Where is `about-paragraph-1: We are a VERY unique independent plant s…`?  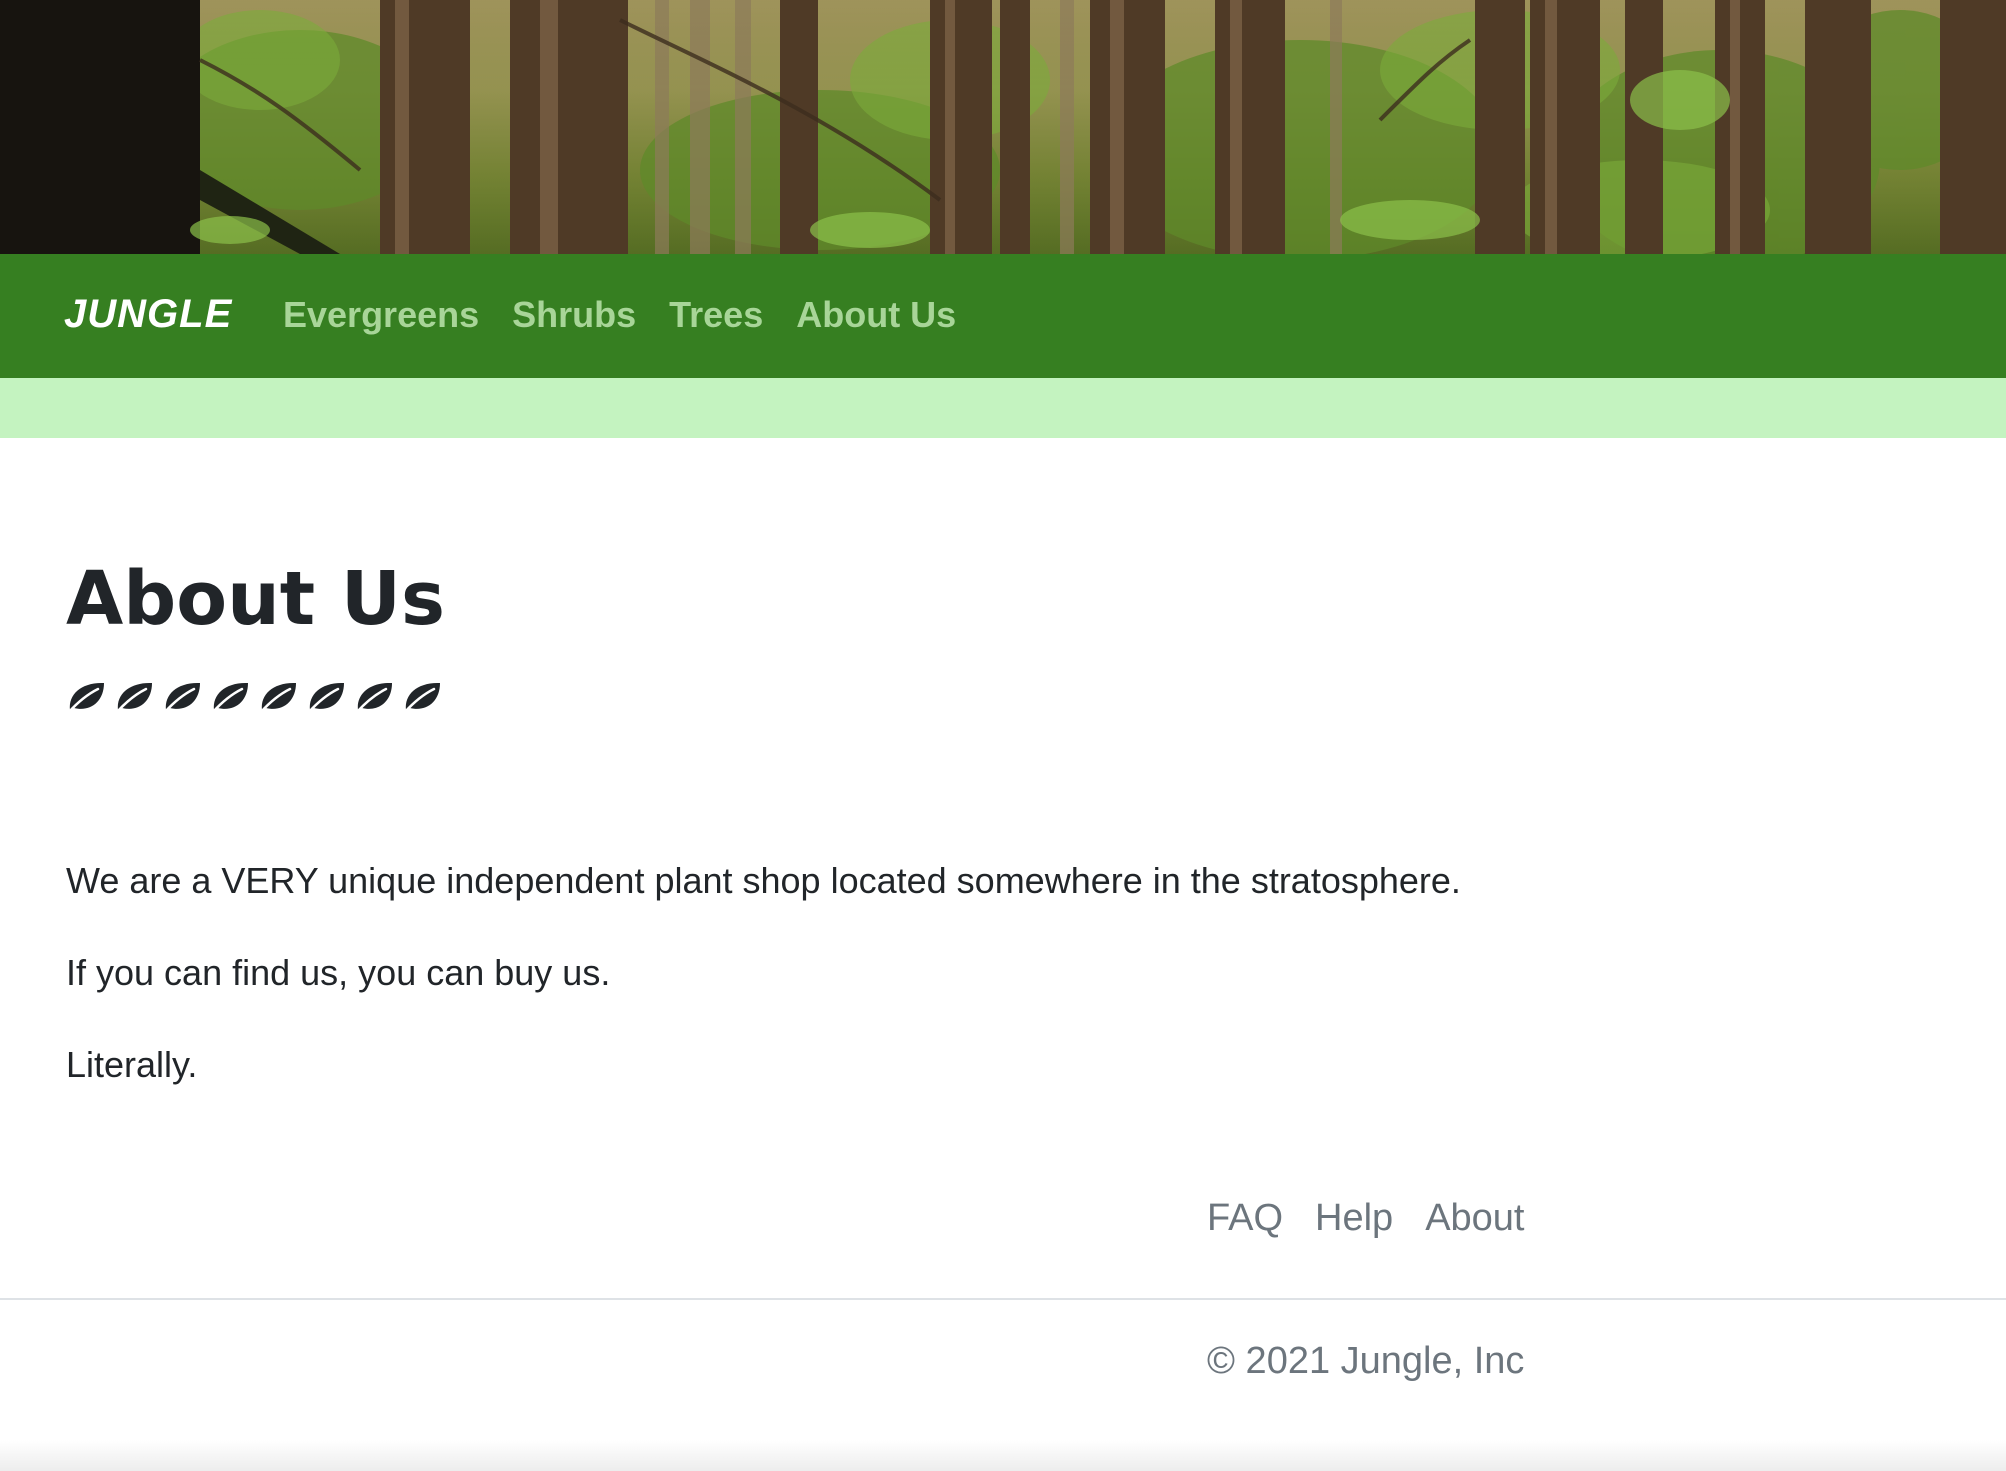 about-paragraph-1: We are a VERY unique independent plant s… is located at coordinates (763, 880).